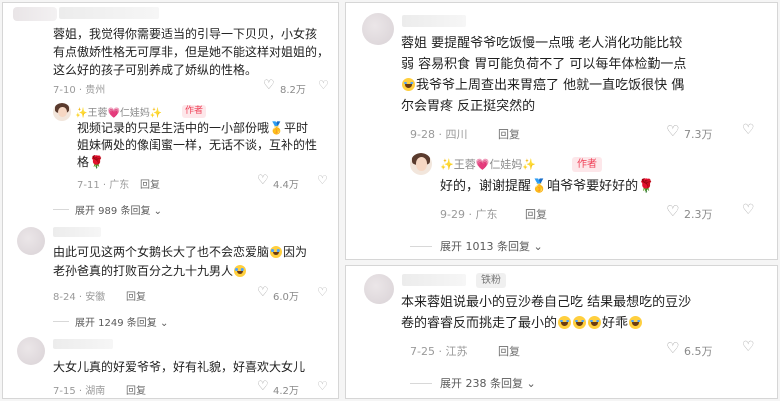 The height and width of the screenshot is (401, 780). I want to click on like-count: 6.5万, so click(698, 351).